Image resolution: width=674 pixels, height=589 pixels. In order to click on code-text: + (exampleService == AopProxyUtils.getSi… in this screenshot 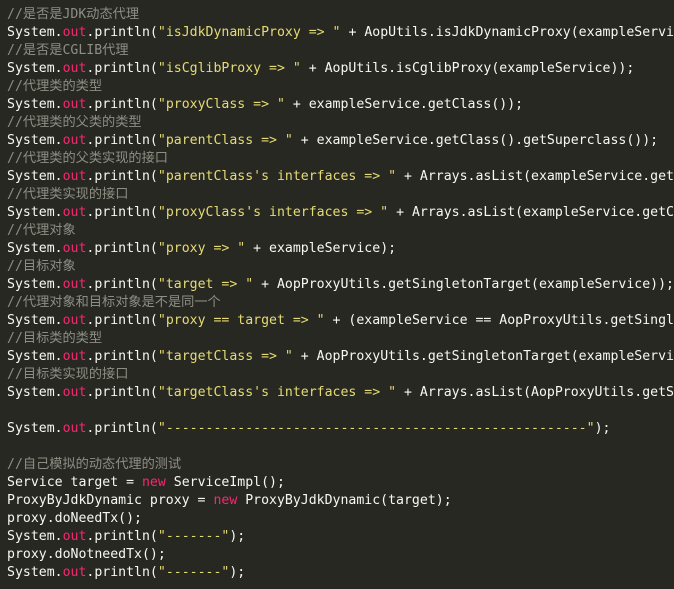, I will do `click(499, 320)`.